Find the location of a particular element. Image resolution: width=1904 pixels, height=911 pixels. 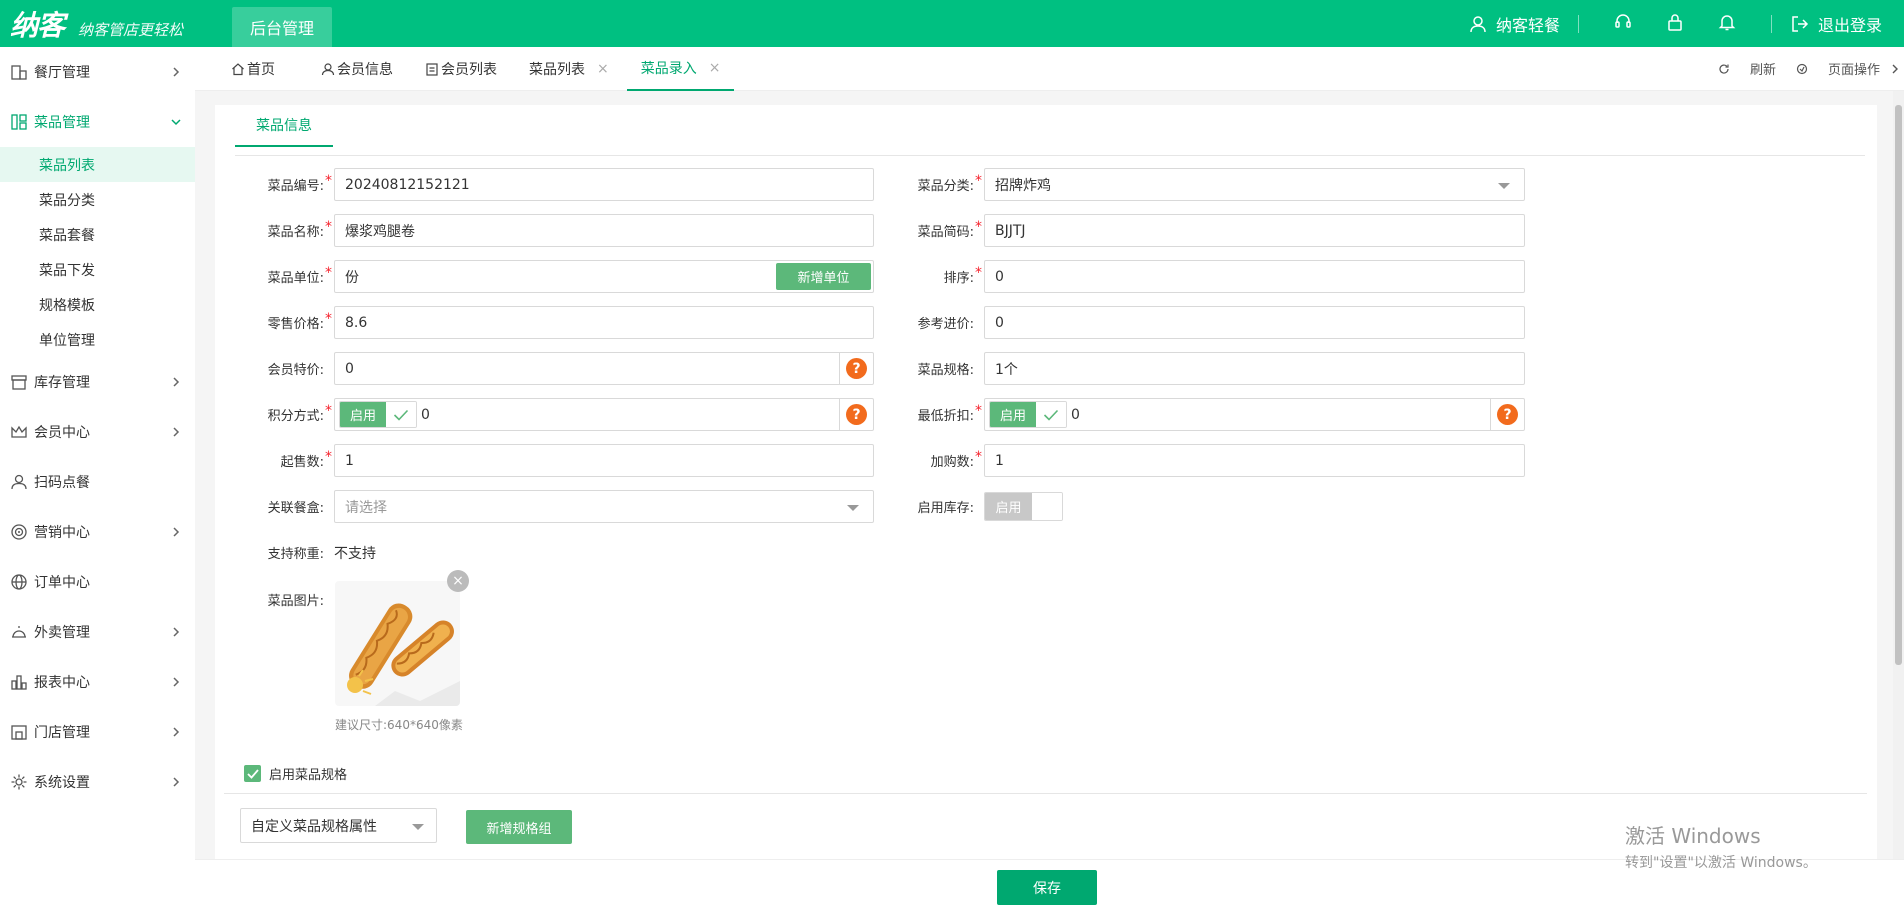

headset-icon is located at coordinates (1623, 20).